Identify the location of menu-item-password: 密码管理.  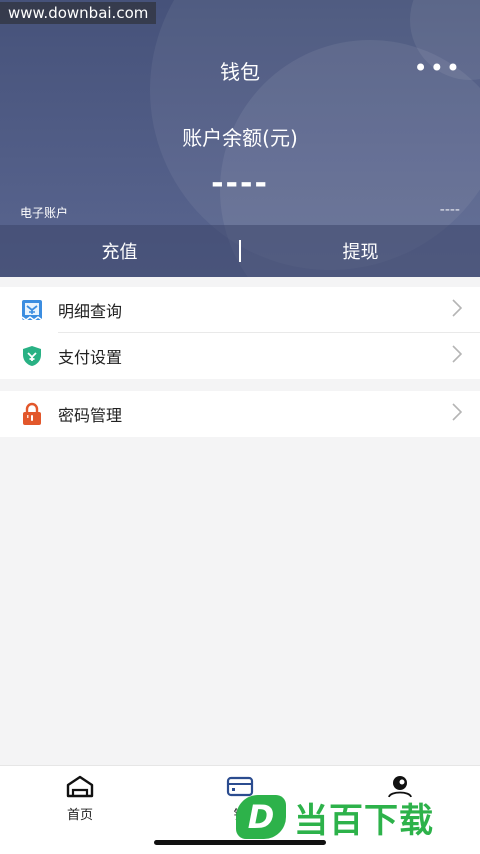
(240, 414).